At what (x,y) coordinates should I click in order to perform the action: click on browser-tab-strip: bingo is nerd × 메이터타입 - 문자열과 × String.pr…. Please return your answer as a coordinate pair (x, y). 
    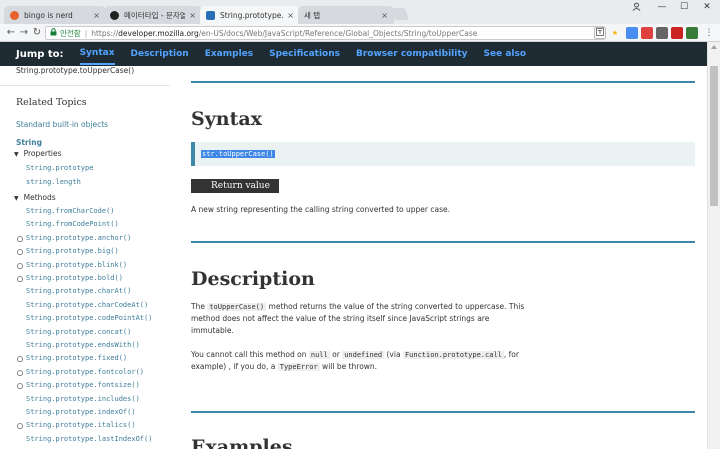
    Looking at the image, I should click on (360, 12).